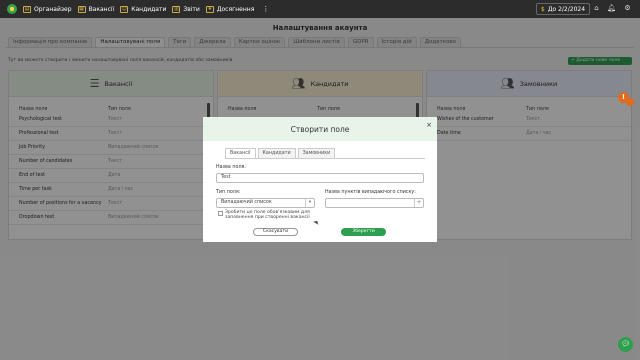 This screenshot has width=640, height=360. I want to click on dollar-icon: $, so click(543, 9).